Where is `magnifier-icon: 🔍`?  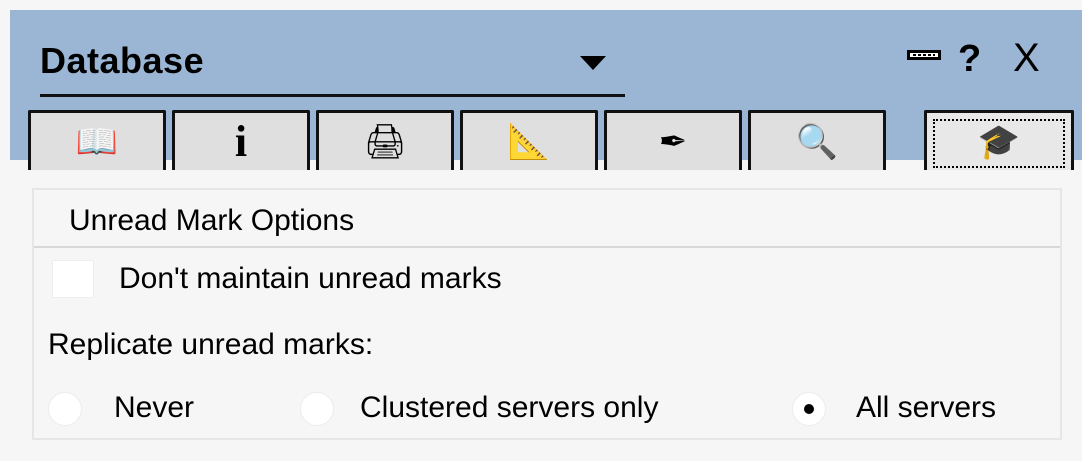 magnifier-icon: 🔍 is located at coordinates (817, 141).